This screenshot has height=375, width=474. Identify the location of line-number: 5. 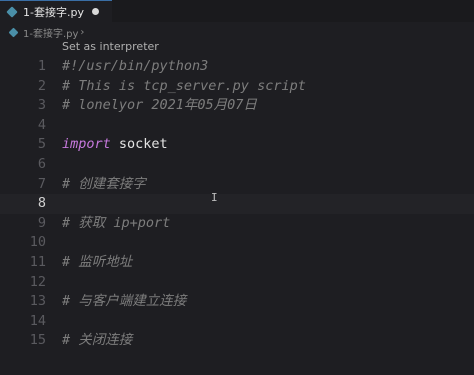
(41, 144).